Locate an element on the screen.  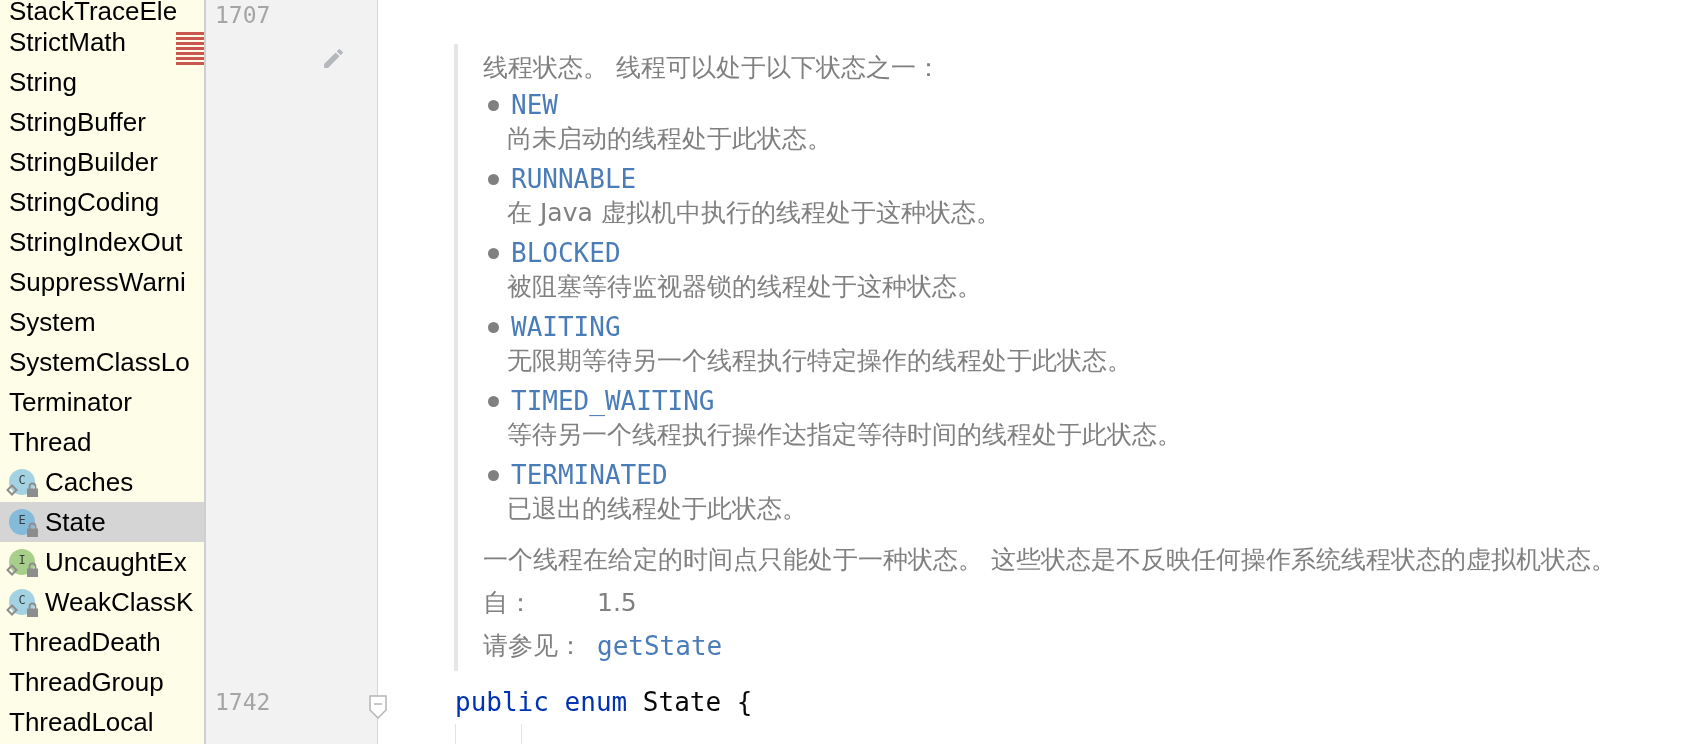
doc-paragraph: 一个线程在给定的时间点只能处于一种状态。 这些状态是不反映任何操作系统线程状态的虚拟机状态。 is located at coordinates (1050, 560).